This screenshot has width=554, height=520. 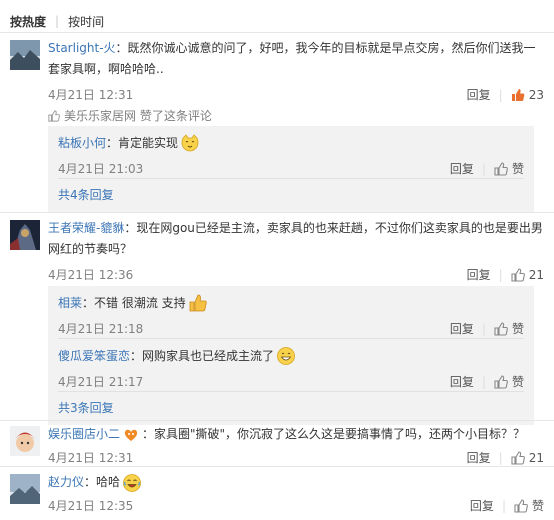 I want to click on comment-content: ：哈哈, so click(x=102, y=482).